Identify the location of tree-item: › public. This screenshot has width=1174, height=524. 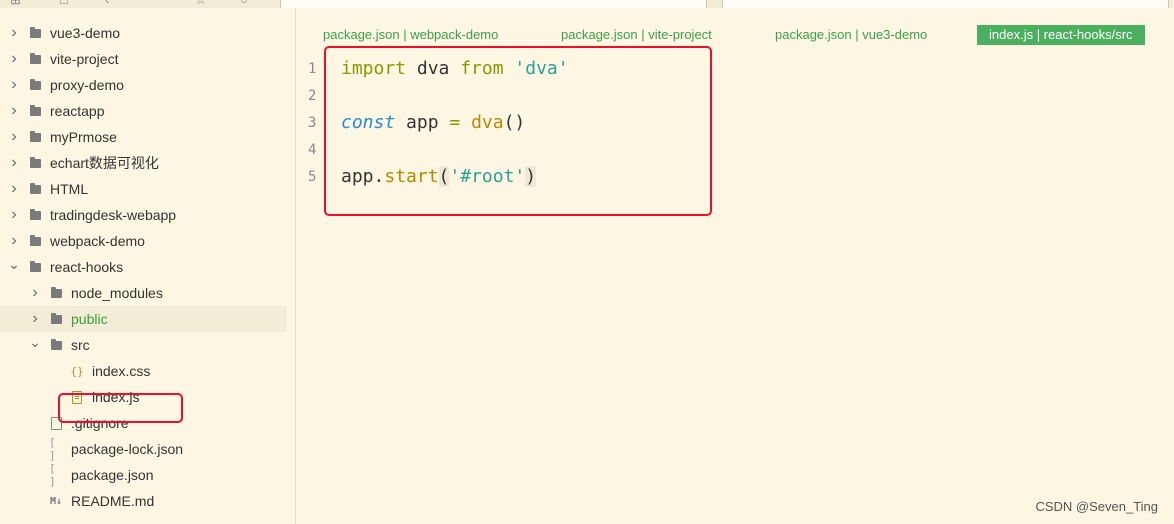
(143, 319).